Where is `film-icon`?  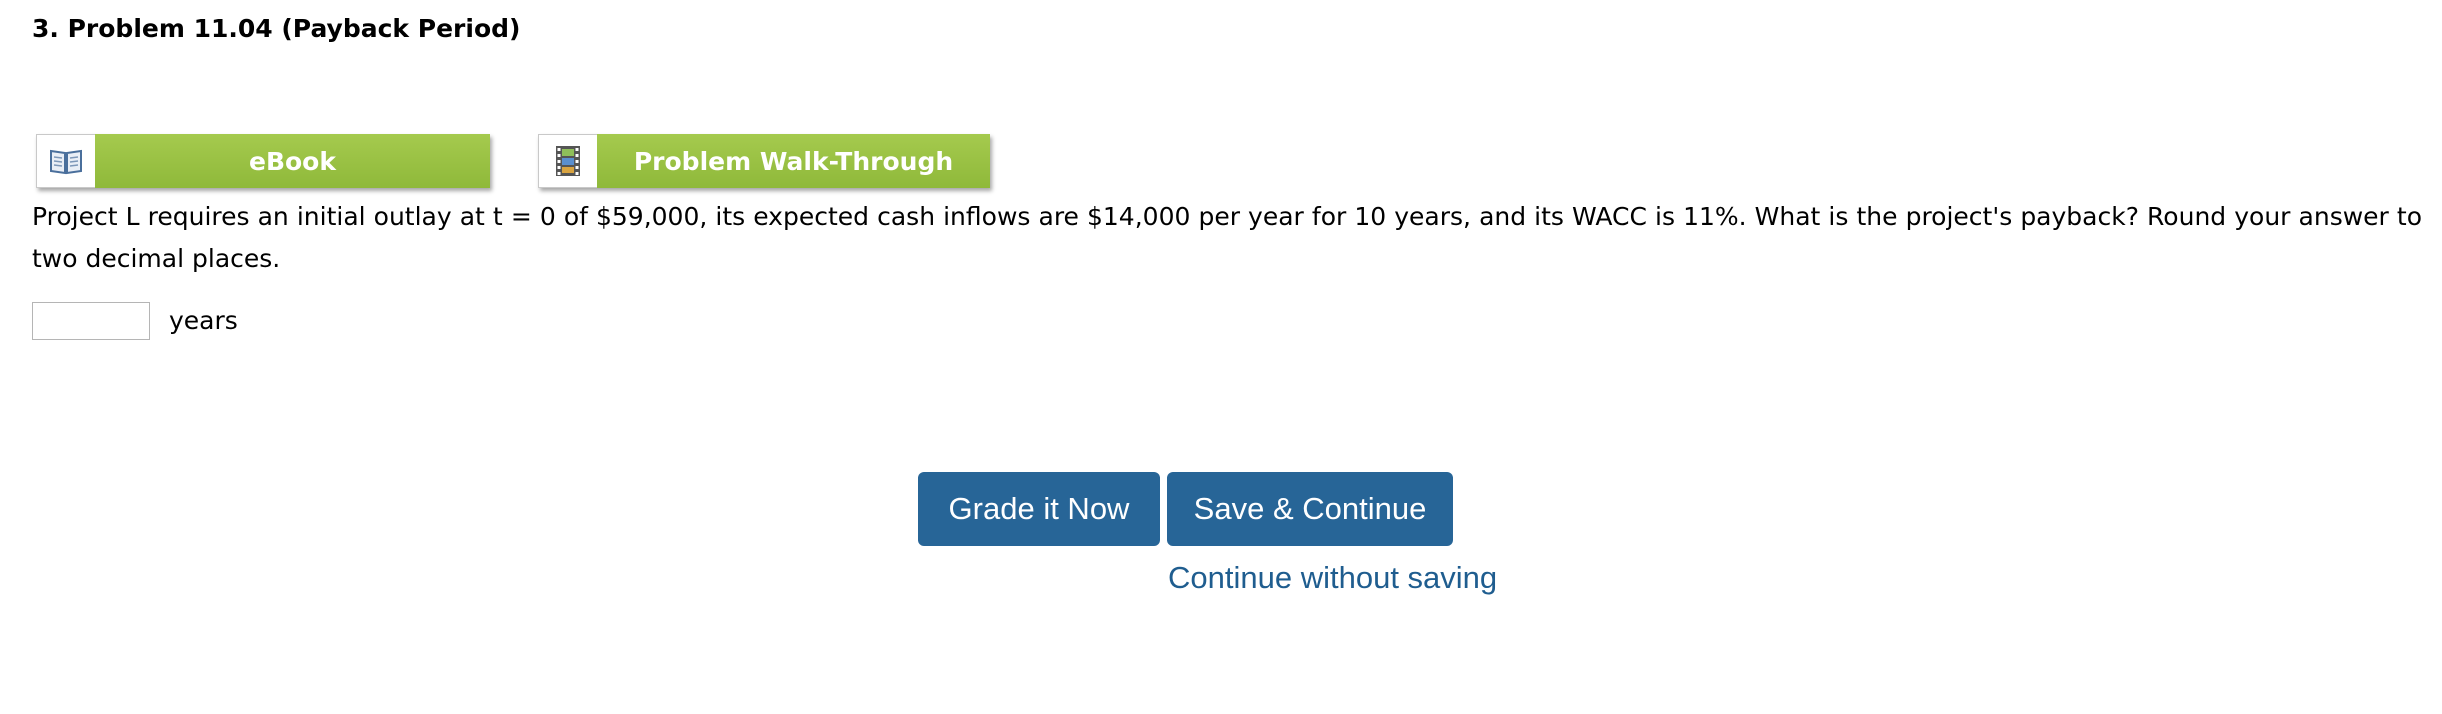 film-icon is located at coordinates (567, 161).